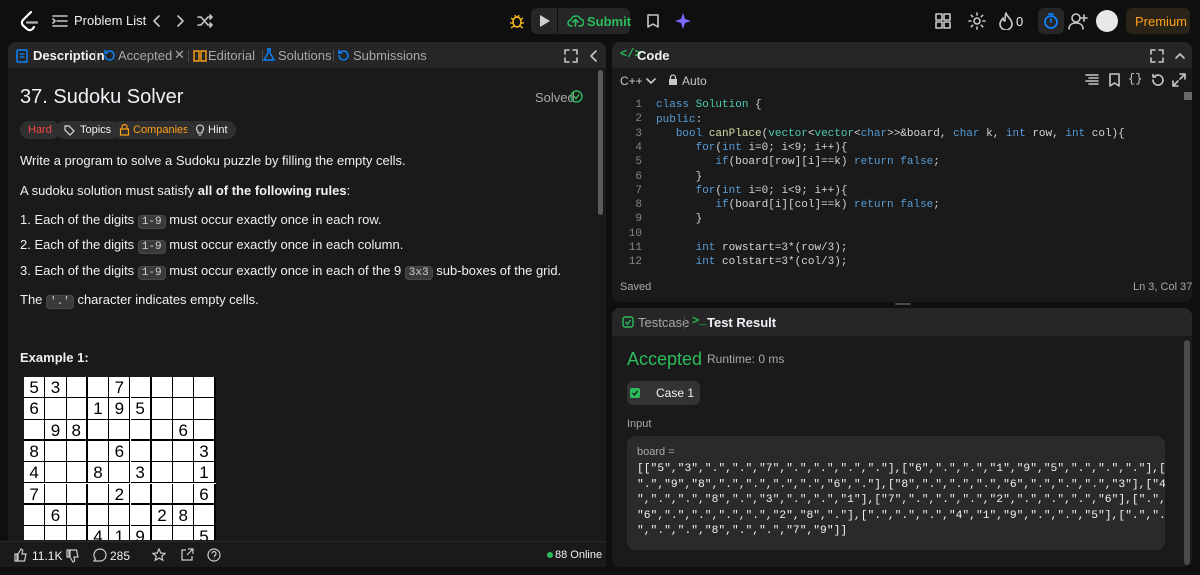 The height and width of the screenshot is (575, 1200). What do you see at coordinates (1180, 56) in the screenshot?
I see `collapse-up-icon` at bounding box center [1180, 56].